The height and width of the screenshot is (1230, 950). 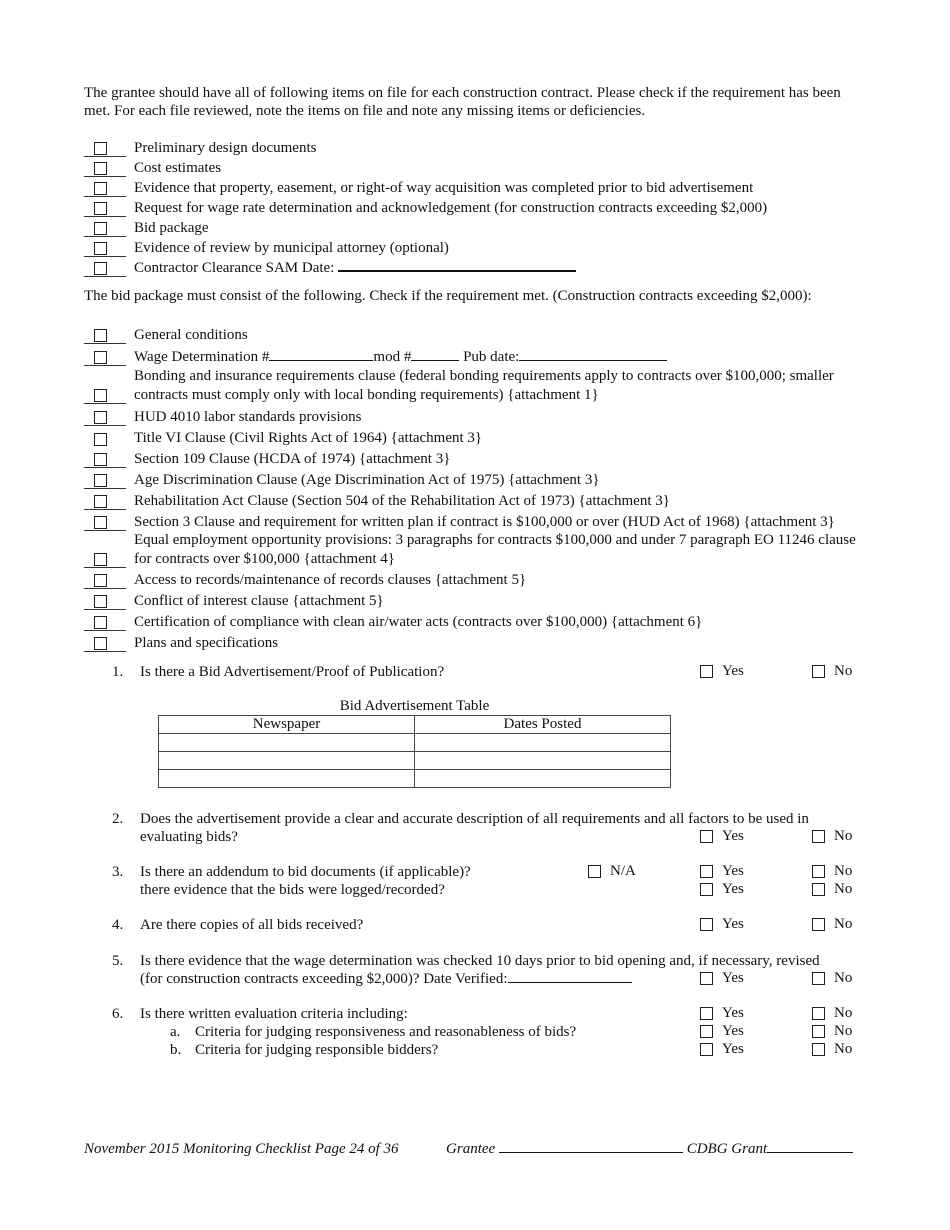 I want to click on q5-no-option: No, so click(x=832, y=978).